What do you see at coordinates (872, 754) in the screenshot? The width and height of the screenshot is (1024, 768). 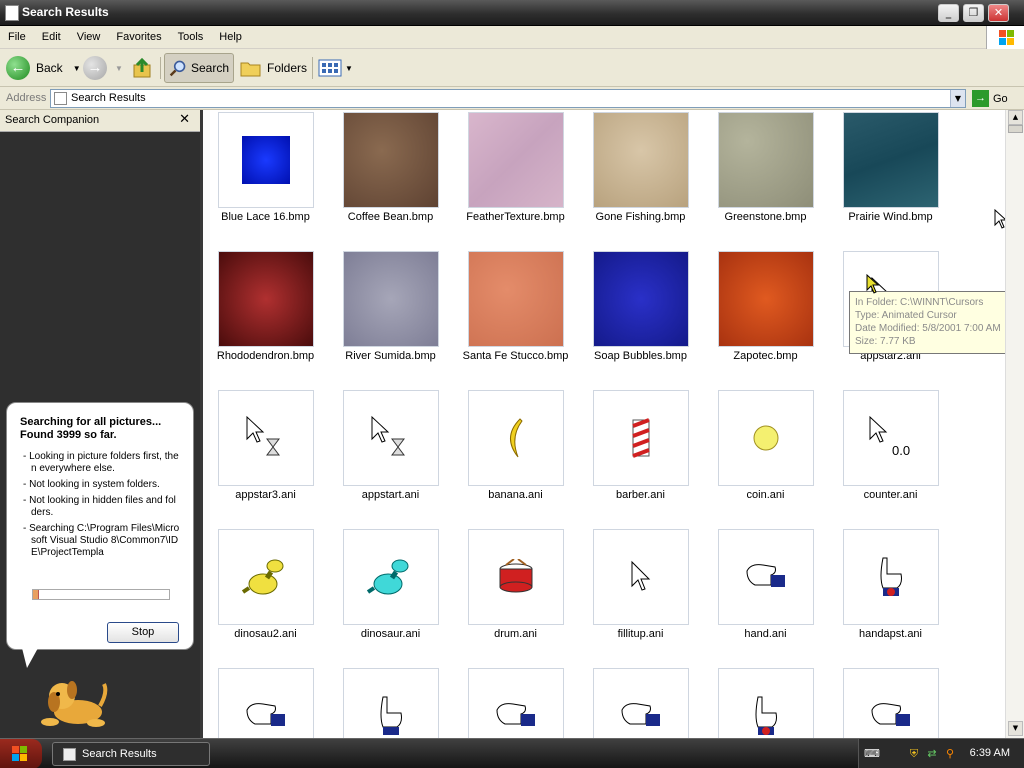 I see `keyboard-icon: ⌨` at bounding box center [872, 754].